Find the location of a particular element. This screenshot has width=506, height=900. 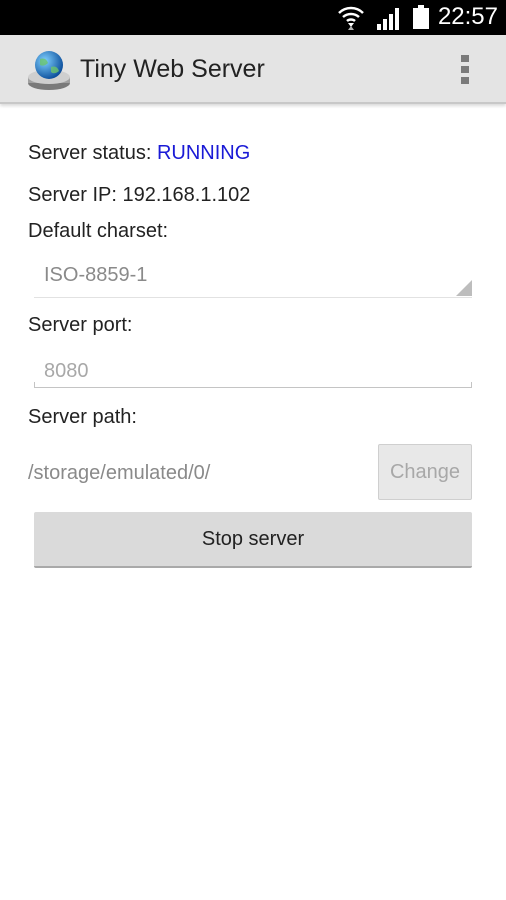

server-port-placeholder: 8080 is located at coordinates (66, 371).